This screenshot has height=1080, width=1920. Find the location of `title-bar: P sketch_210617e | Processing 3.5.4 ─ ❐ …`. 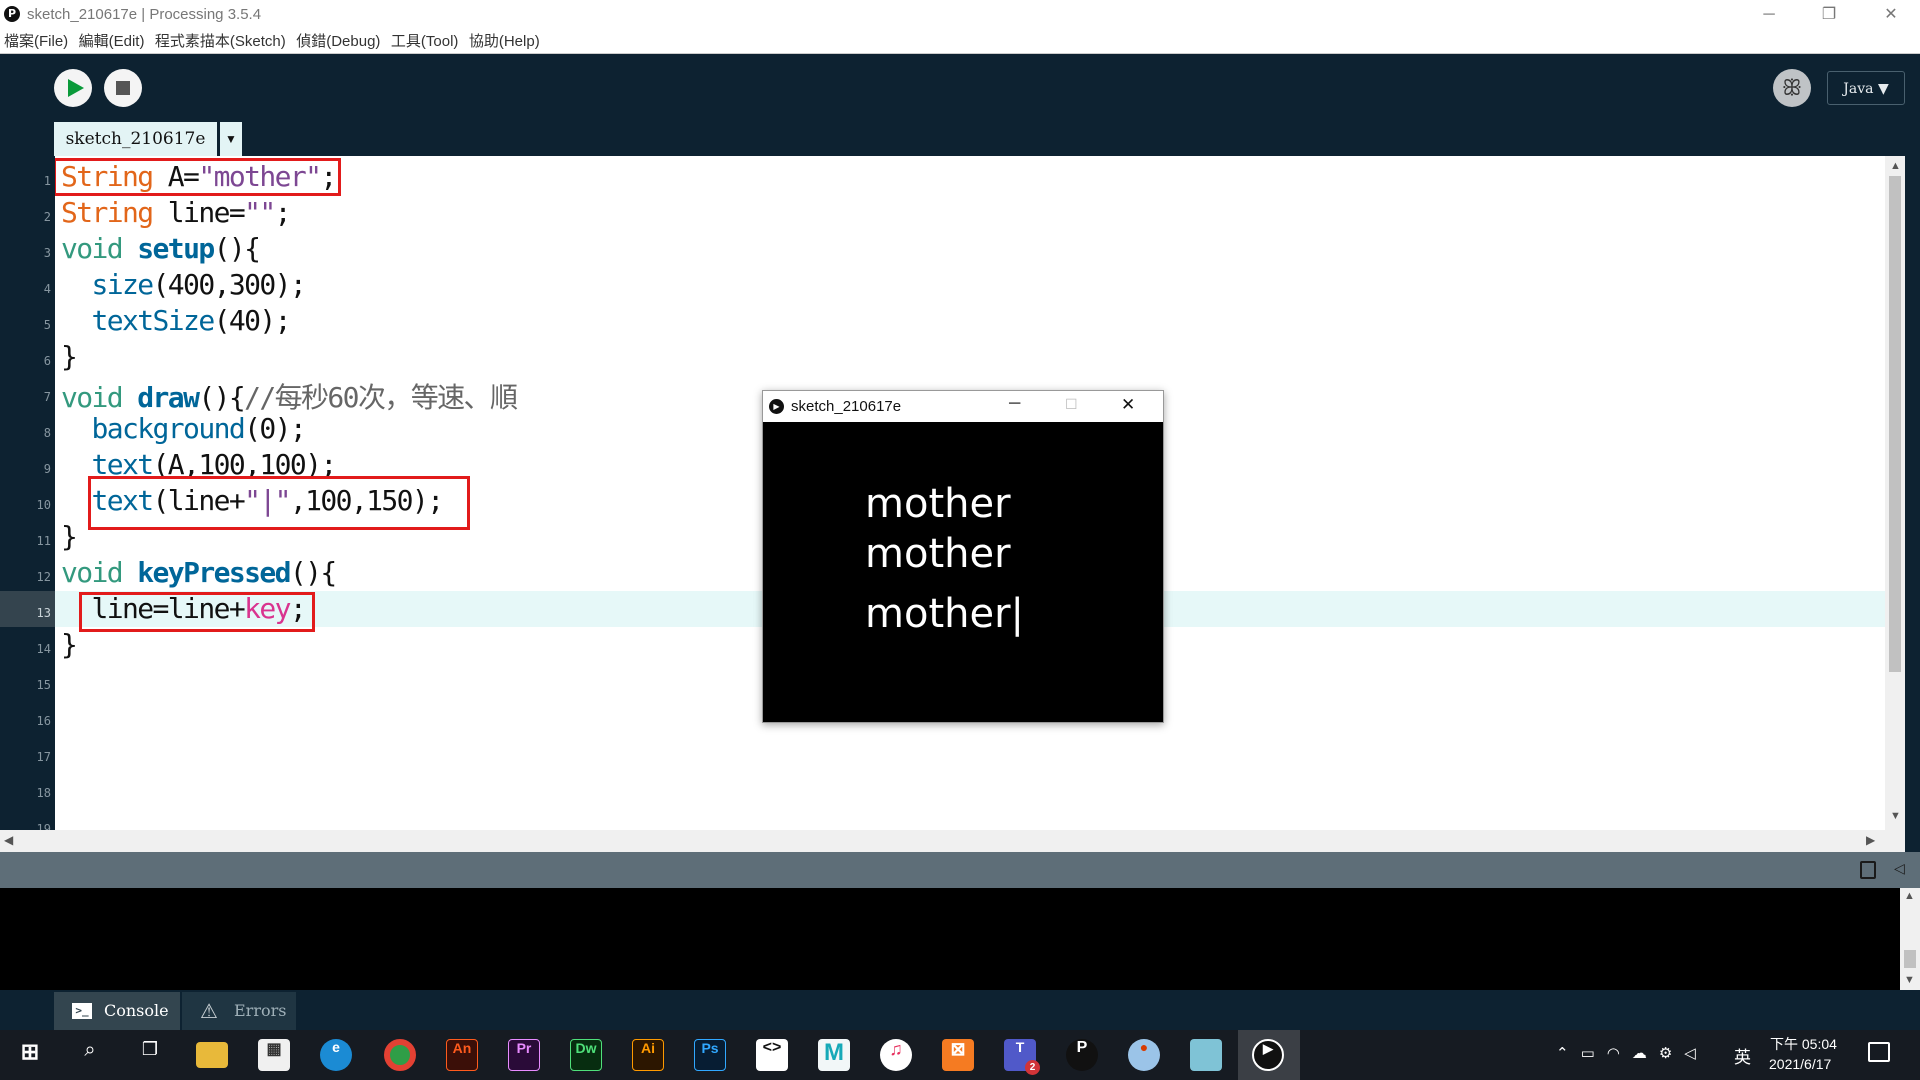

title-bar: P sketch_210617e | Processing 3.5.4 ─ ❐ … is located at coordinates (960, 15).